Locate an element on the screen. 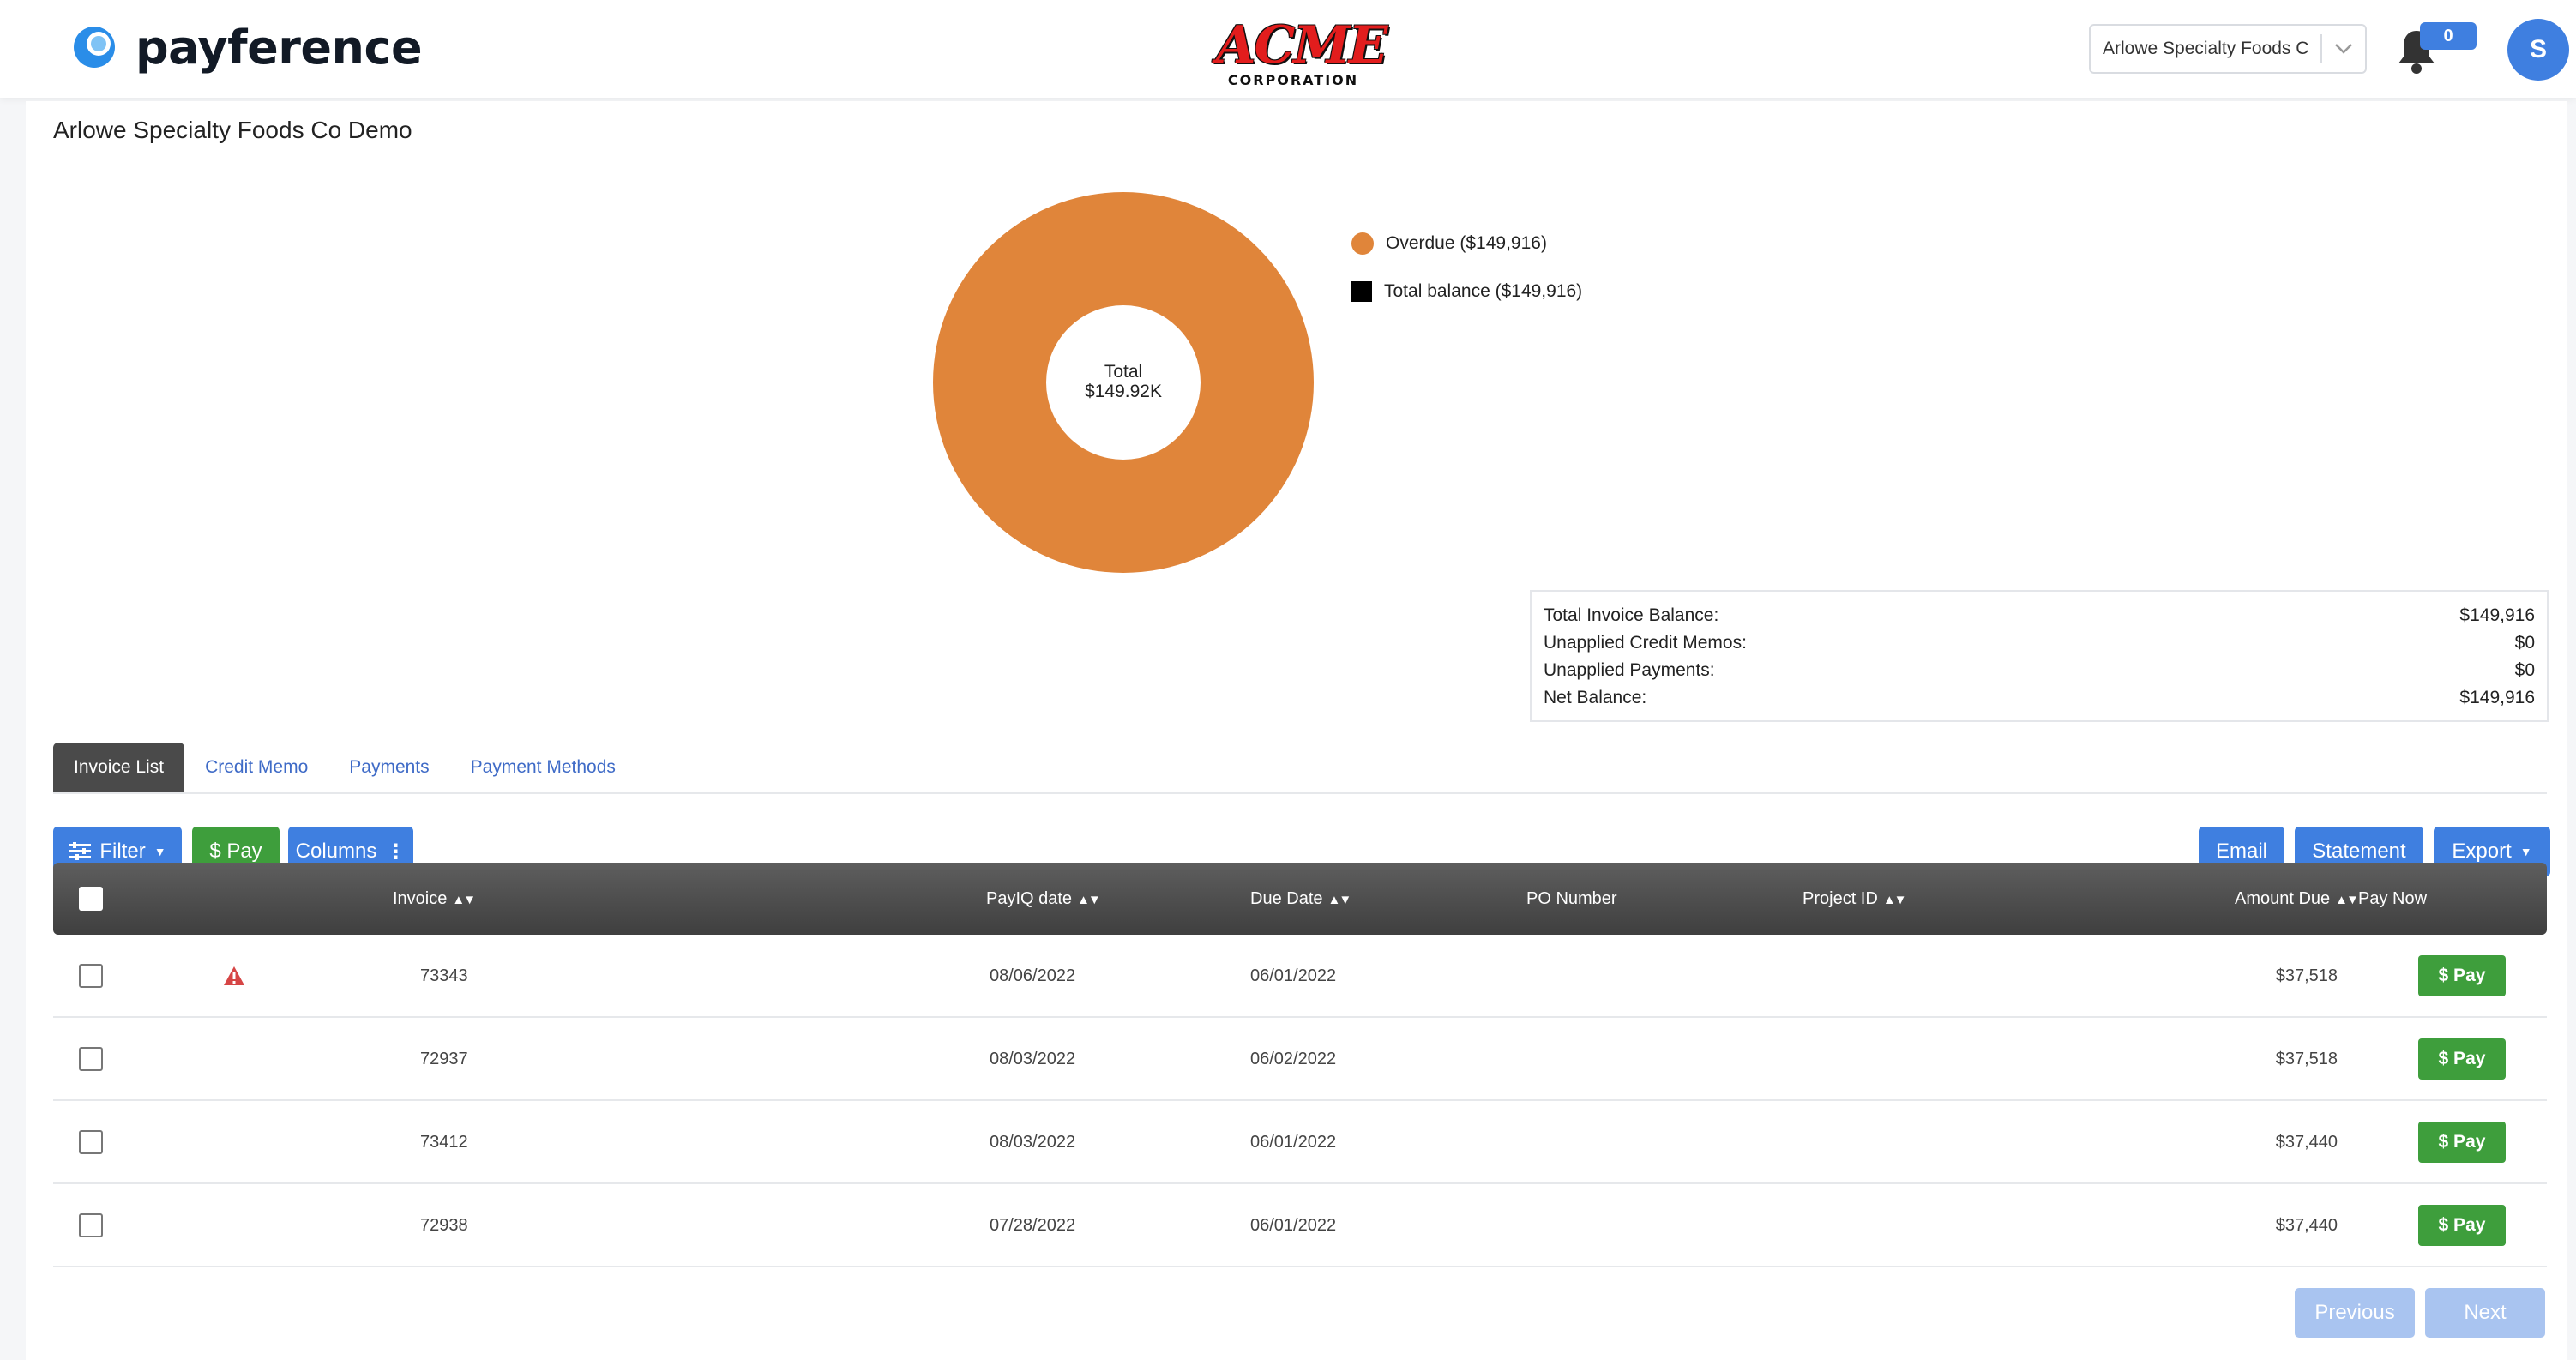 The image size is (2576, 1360). filter-label: Filter is located at coordinates (122, 851).